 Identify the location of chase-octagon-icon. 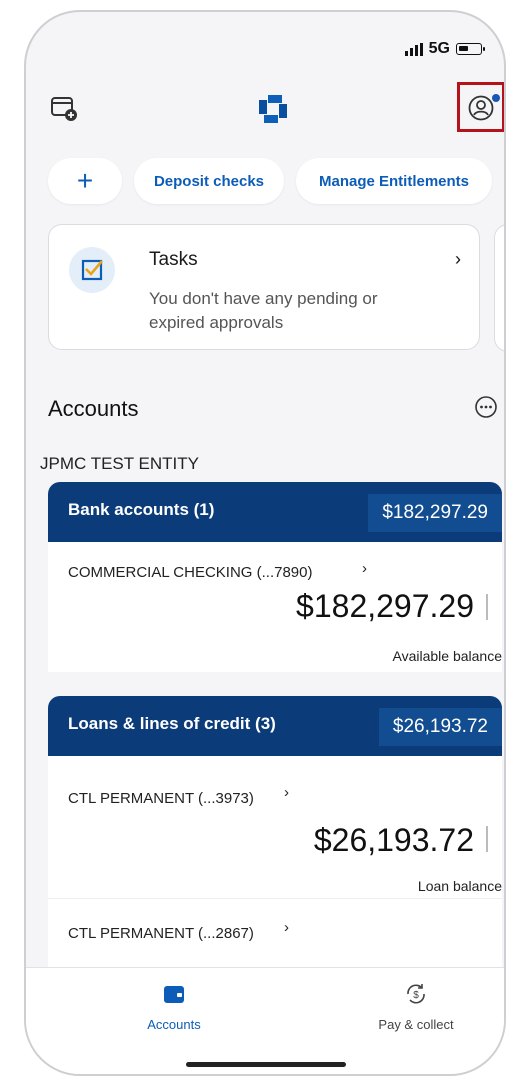
(273, 109).